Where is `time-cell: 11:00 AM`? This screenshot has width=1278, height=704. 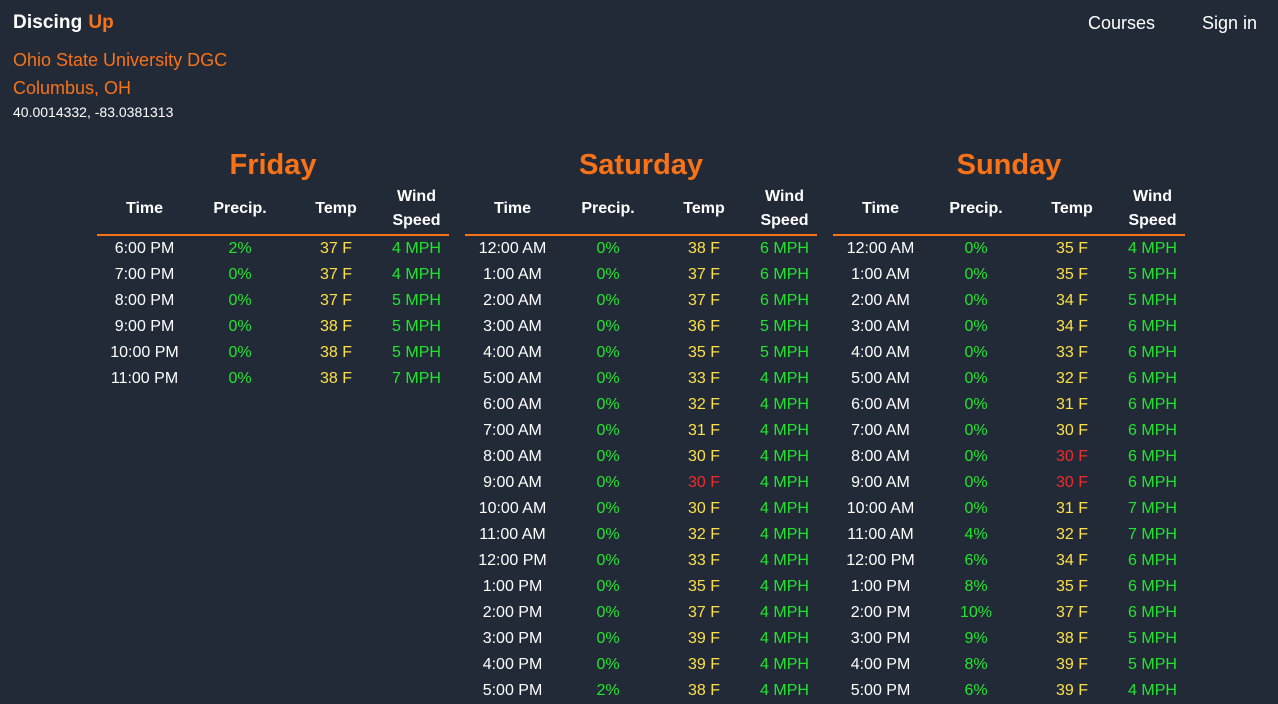 time-cell: 11:00 AM is located at coordinates (512, 534).